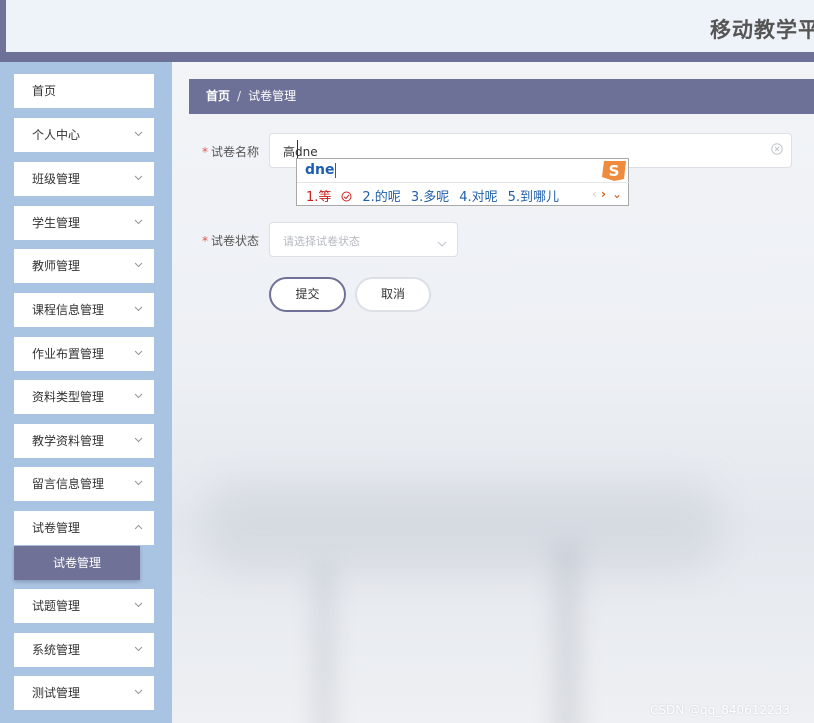 The width and height of the screenshot is (814, 723). Describe the element at coordinates (363, 239) in the screenshot. I see `paper-status-select: 请选择试卷状态` at that location.